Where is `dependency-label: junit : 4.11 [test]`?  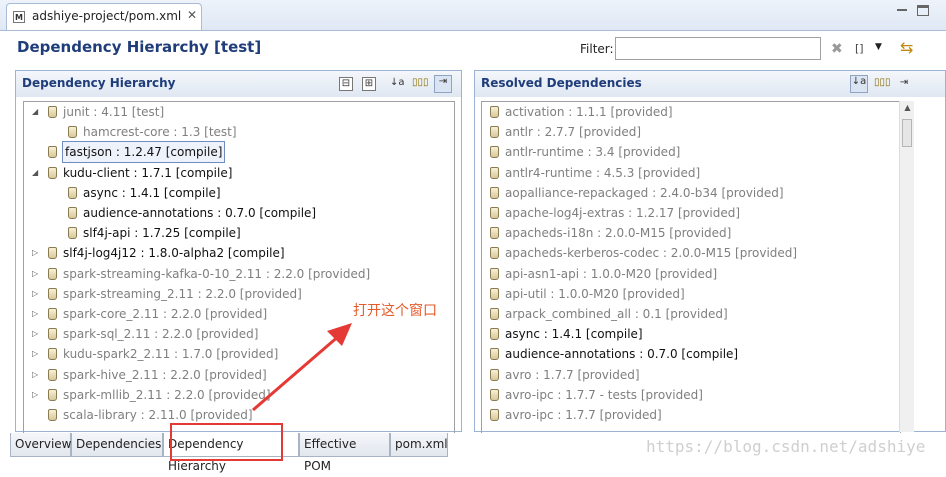 dependency-label: junit : 4.11 [test] is located at coordinates (114, 112).